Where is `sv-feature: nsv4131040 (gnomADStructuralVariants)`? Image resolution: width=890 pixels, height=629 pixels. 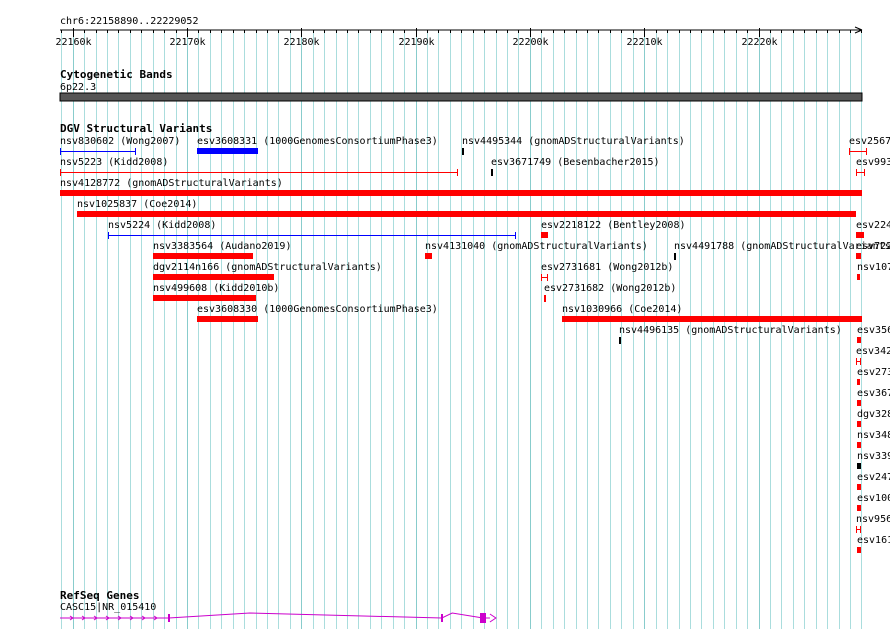
sv-feature: nsv4131040 (gnomADStructuralVariants) is located at coordinates (536, 250).